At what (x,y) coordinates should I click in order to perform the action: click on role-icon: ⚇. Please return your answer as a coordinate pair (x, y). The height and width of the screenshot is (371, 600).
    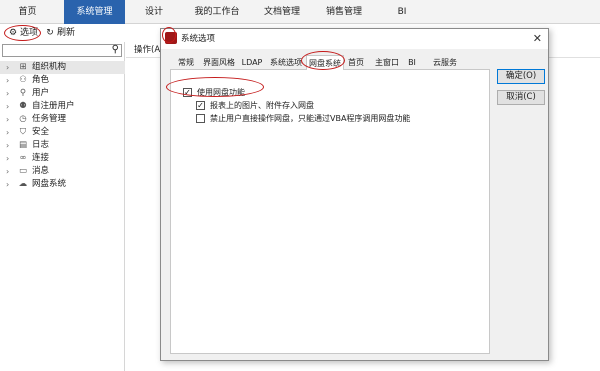
    Looking at the image, I should click on (23, 80).